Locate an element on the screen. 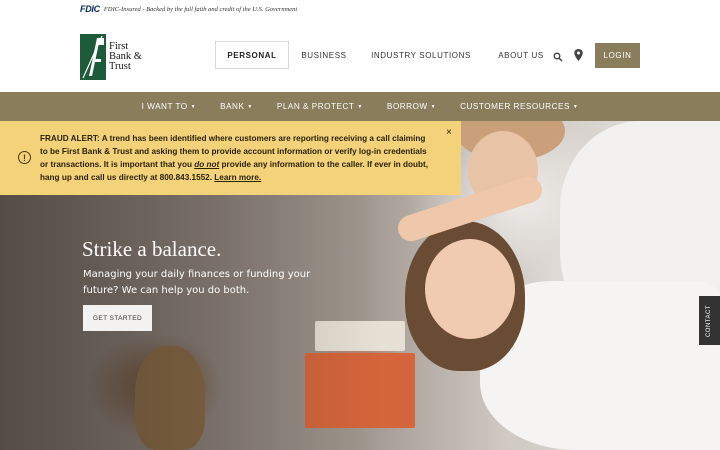 This screenshot has width=720, height=450. fdic-logo: FDIC is located at coordinates (90, 9).